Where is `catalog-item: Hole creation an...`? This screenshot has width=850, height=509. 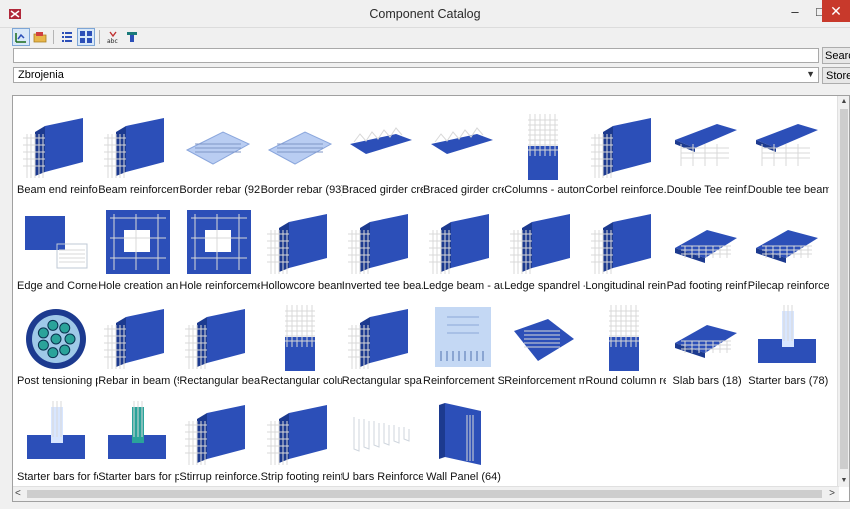
catalog-item: Hole creation an... is located at coordinates (138, 243).